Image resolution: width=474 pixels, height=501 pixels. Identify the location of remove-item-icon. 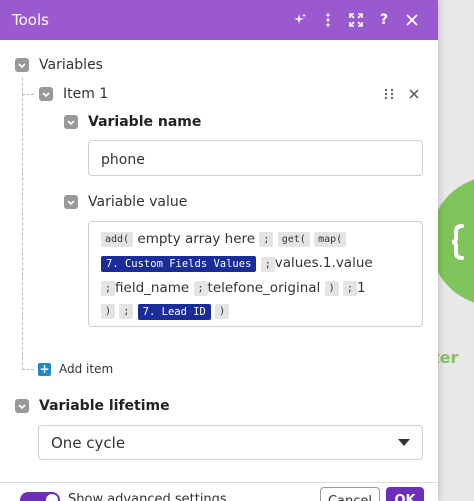
(414, 94).